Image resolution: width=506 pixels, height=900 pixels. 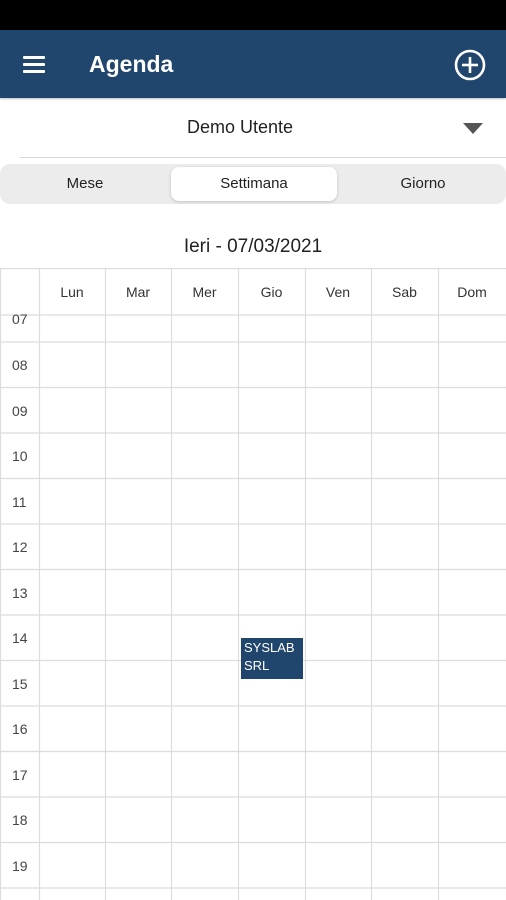 I want to click on divider, so click(x=263, y=157).